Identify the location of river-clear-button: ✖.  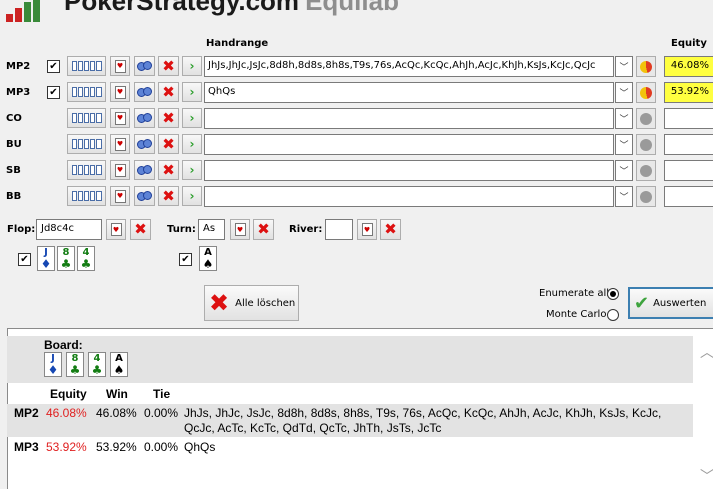
(390, 229).